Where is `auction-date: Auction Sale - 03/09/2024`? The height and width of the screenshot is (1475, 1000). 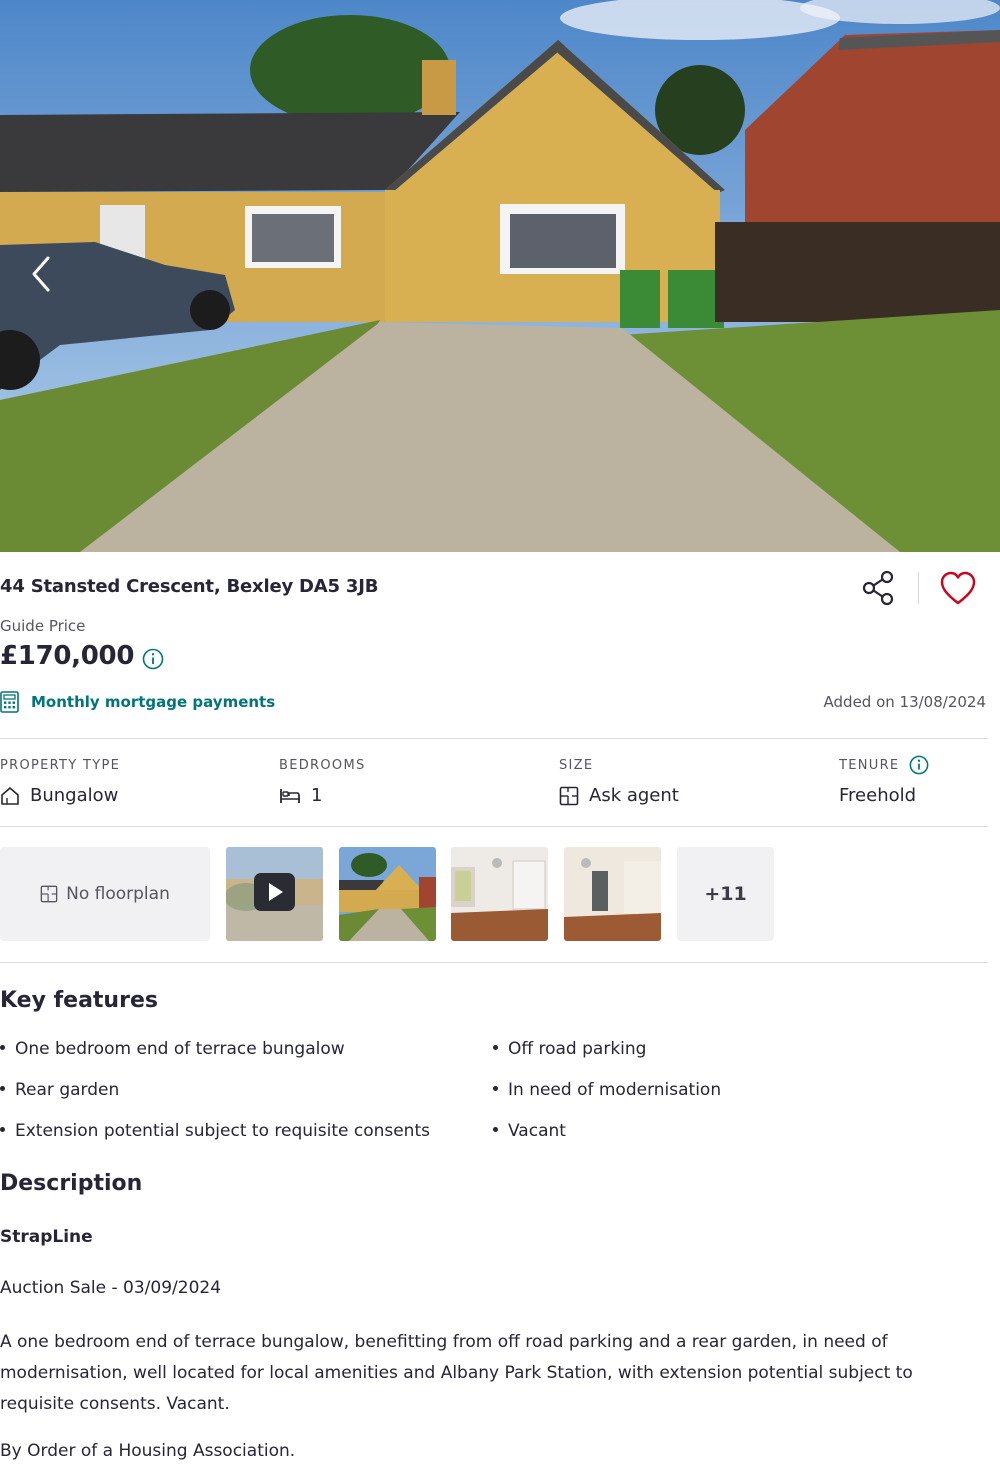
auction-date: Auction Sale - 03/09/2024 is located at coordinates (111, 1288).